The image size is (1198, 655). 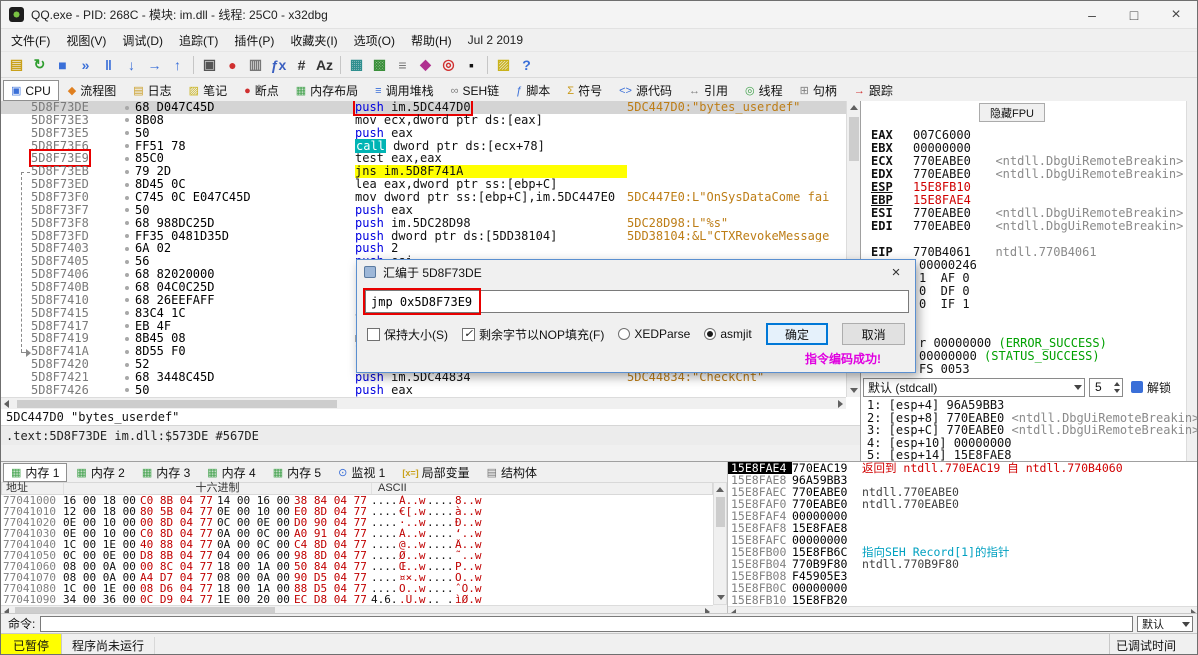 What do you see at coordinates (374, 40) in the screenshot?
I see `menu-item: 选项(O)` at bounding box center [374, 40].